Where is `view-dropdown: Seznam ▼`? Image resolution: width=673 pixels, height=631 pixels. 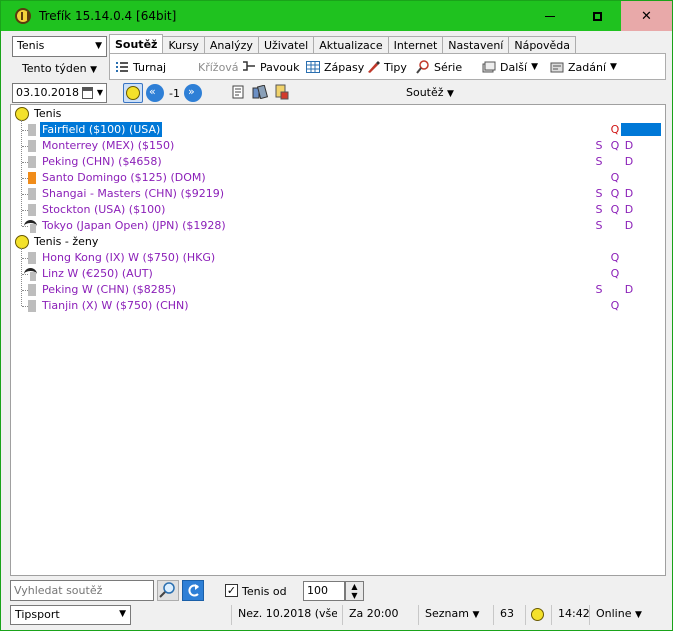
view-dropdown: Seznam ▼ is located at coordinates (454, 615).